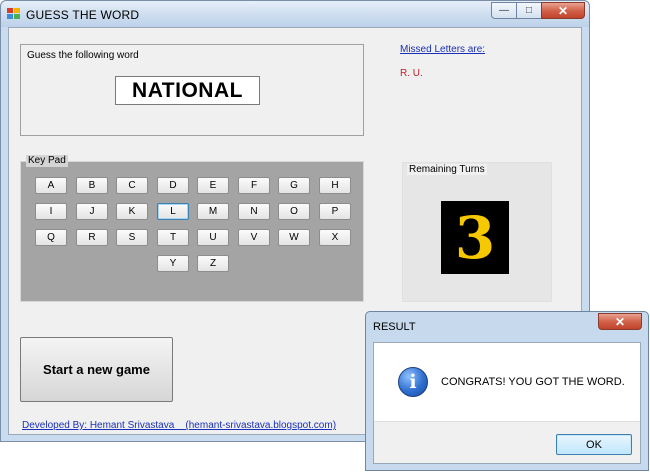 This screenshot has width=650, height=473. What do you see at coordinates (507, 403) in the screenshot?
I see `dialog-body: i CONGRATS! YOU GOT THE WORD. OK` at bounding box center [507, 403].